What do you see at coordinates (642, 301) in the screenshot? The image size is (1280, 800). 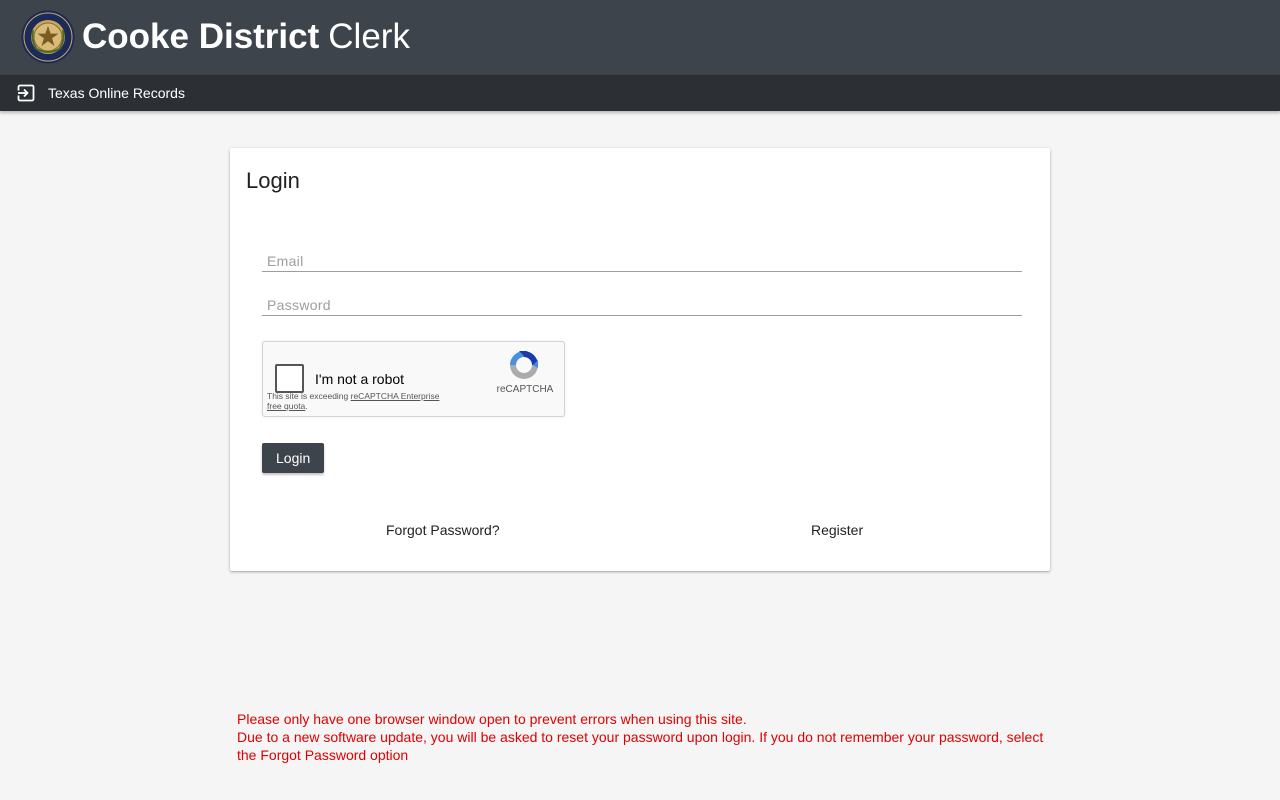 I see `password-field` at bounding box center [642, 301].